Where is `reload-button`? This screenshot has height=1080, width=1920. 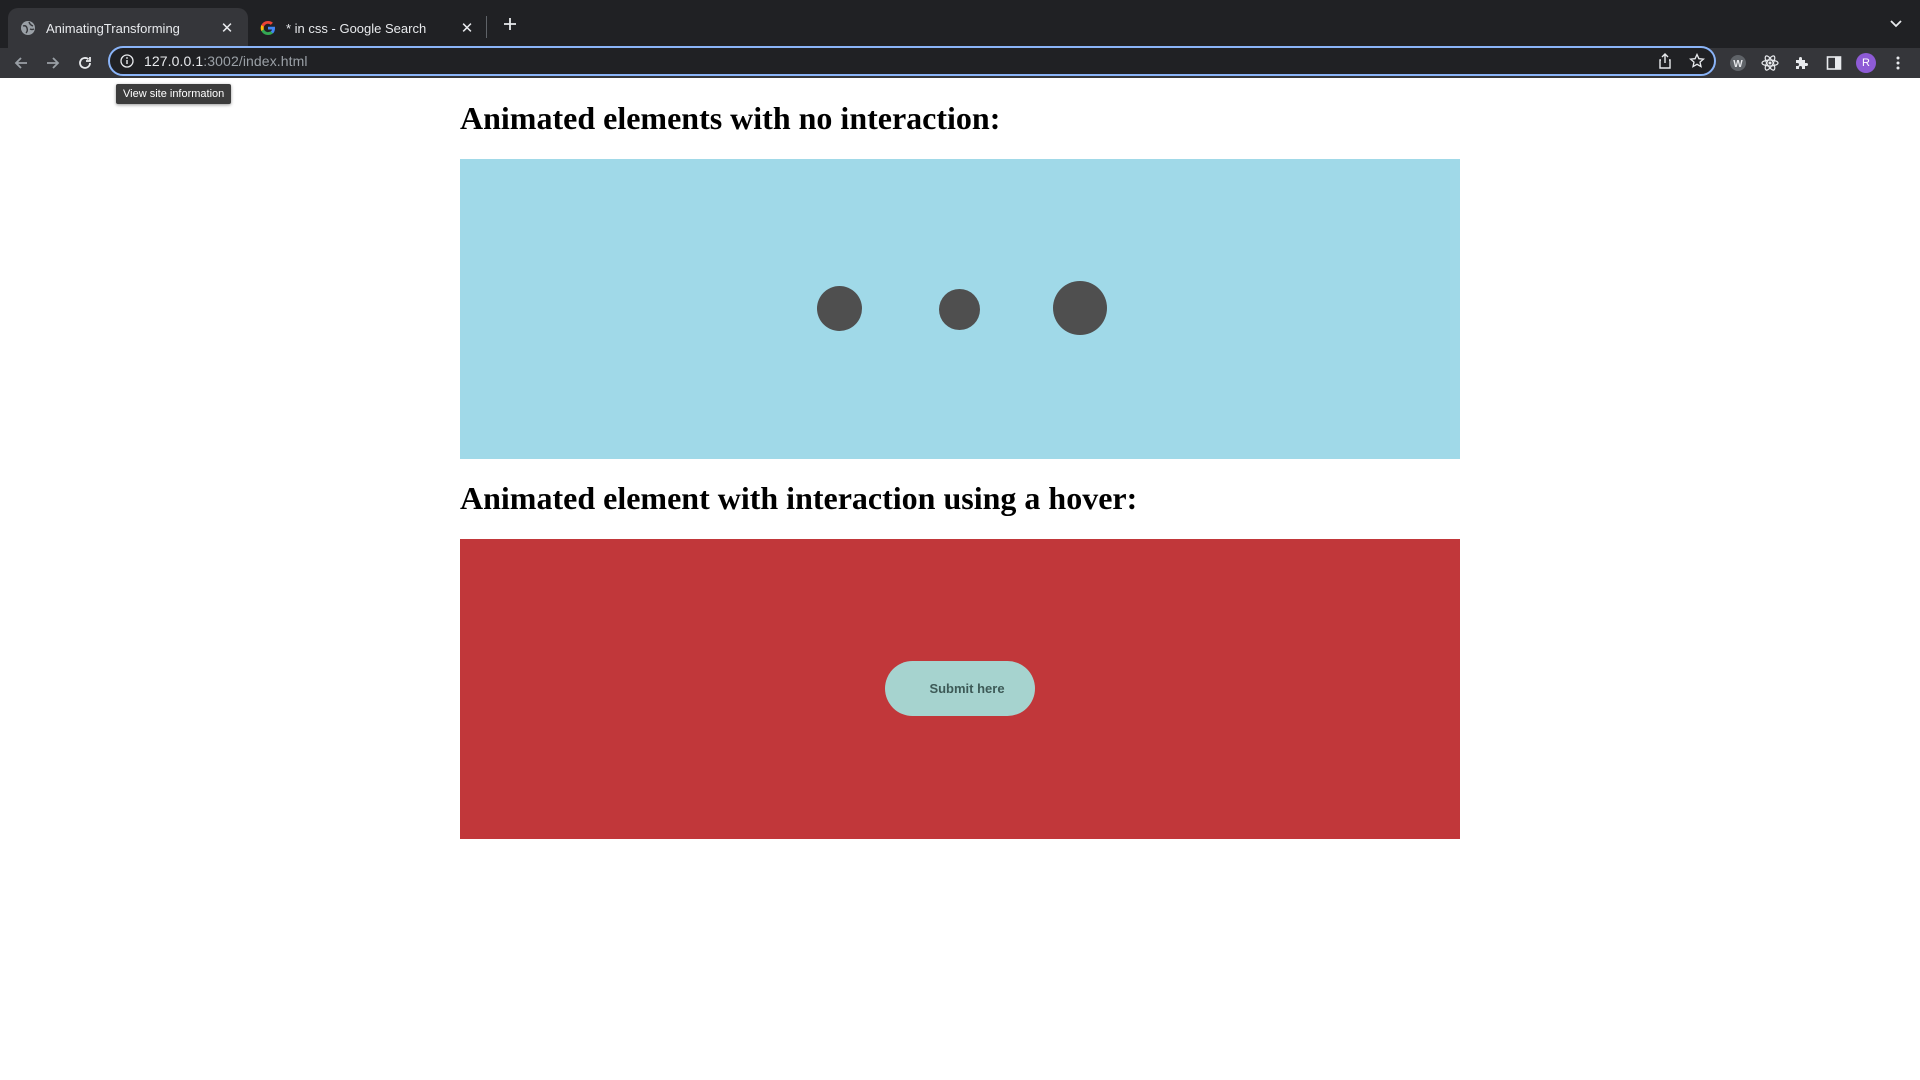
reload-button is located at coordinates (85, 63).